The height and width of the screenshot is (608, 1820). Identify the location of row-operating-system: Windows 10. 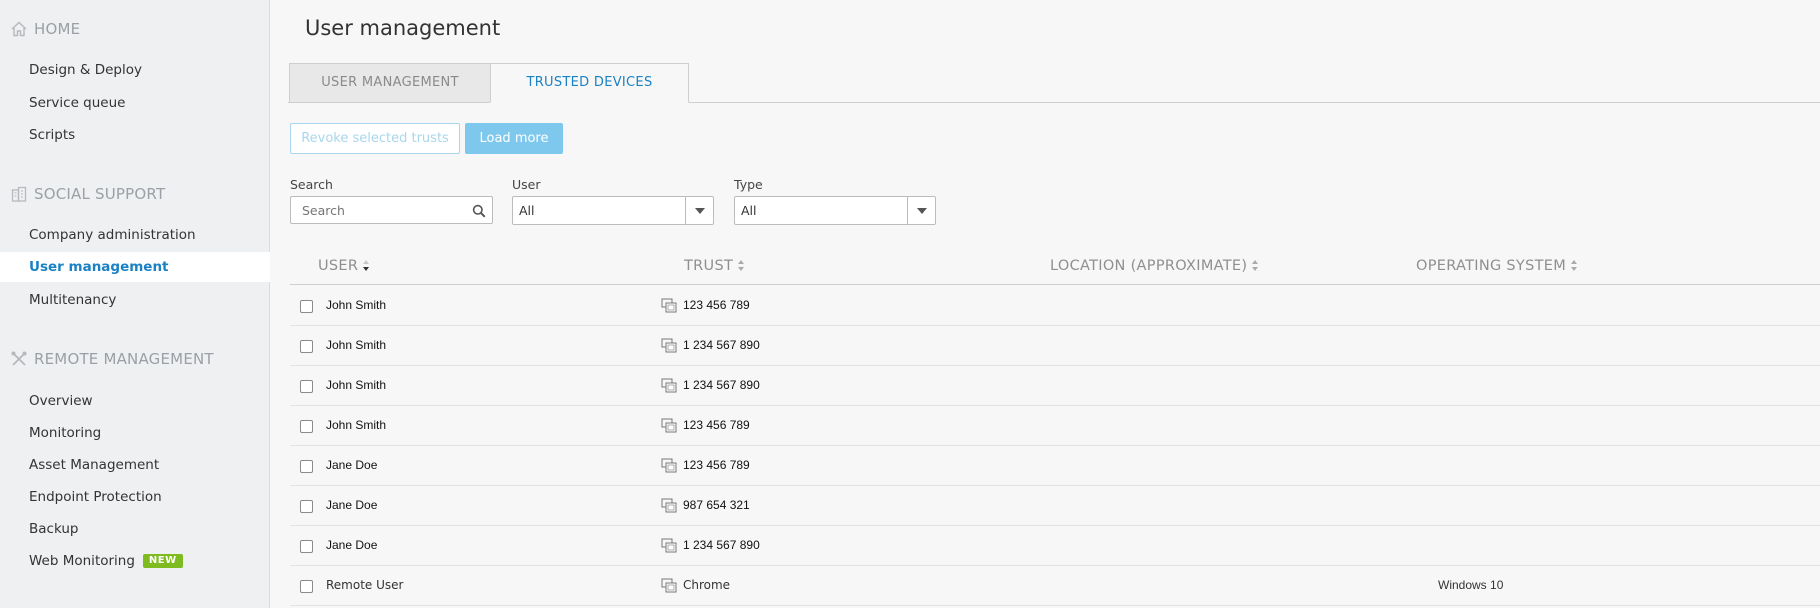
(1471, 585).